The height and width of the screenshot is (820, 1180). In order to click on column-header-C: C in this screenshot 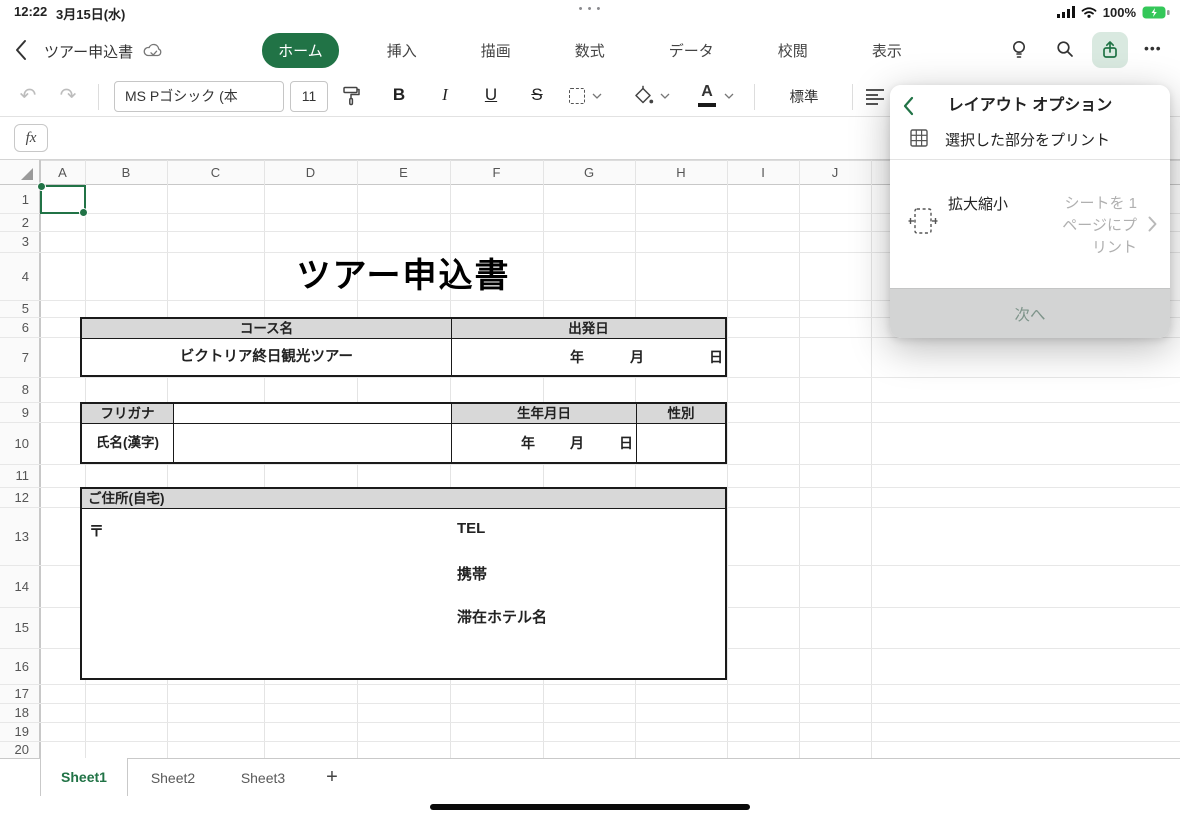, I will do `click(215, 172)`.